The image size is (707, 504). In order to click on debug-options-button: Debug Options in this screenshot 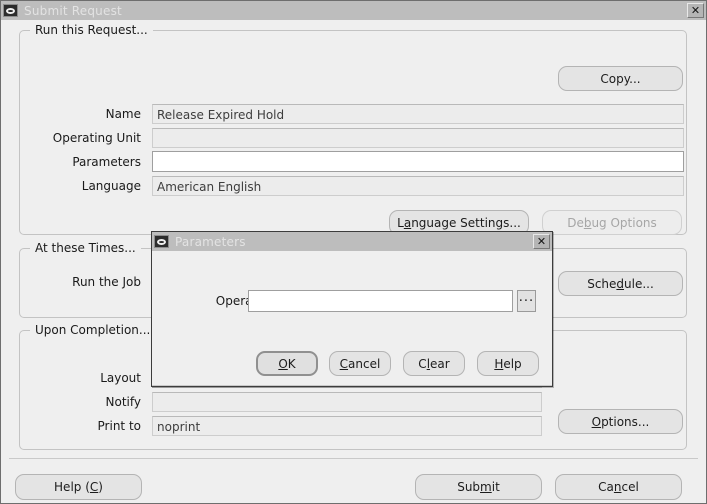, I will do `click(612, 222)`.